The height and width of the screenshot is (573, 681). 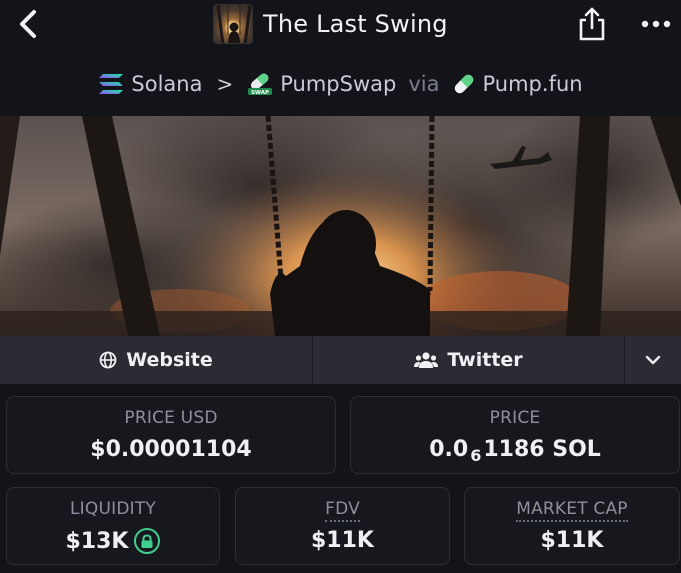 What do you see at coordinates (426, 360) in the screenshot?
I see `users-icon` at bounding box center [426, 360].